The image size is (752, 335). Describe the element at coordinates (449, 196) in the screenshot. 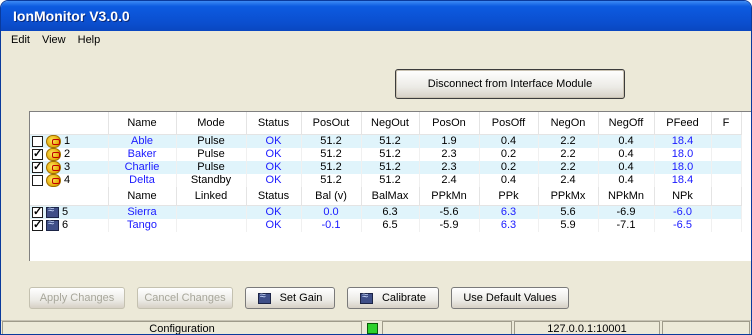

I see `col-header-ppkmn: PPkMn` at that location.